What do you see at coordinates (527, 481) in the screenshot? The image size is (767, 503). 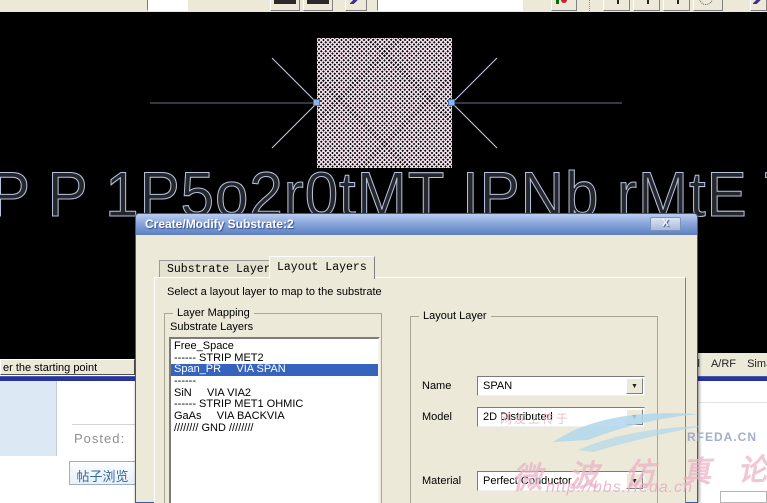 I see `material-value: Perfect Conductor` at bounding box center [527, 481].